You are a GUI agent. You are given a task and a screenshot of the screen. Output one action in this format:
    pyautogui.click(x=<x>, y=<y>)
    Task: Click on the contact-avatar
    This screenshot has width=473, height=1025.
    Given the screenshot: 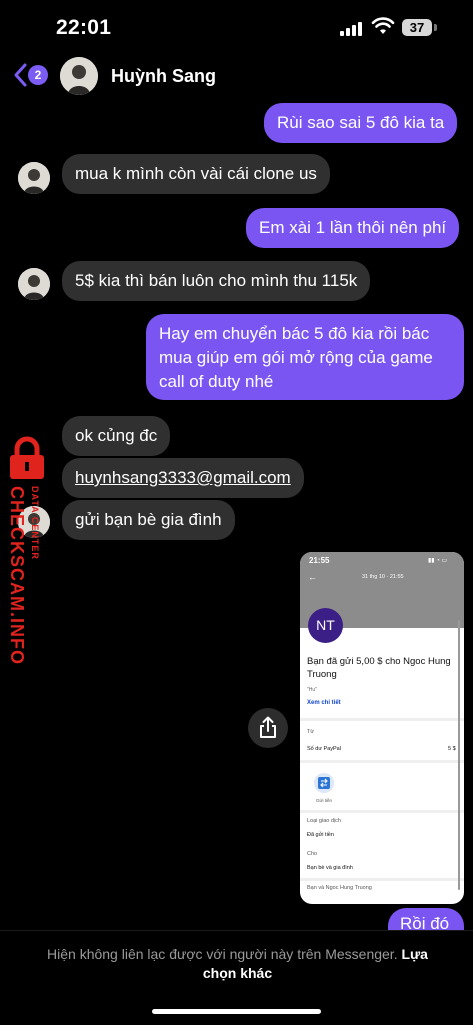 What is the action you would take?
    pyautogui.click(x=79, y=76)
    